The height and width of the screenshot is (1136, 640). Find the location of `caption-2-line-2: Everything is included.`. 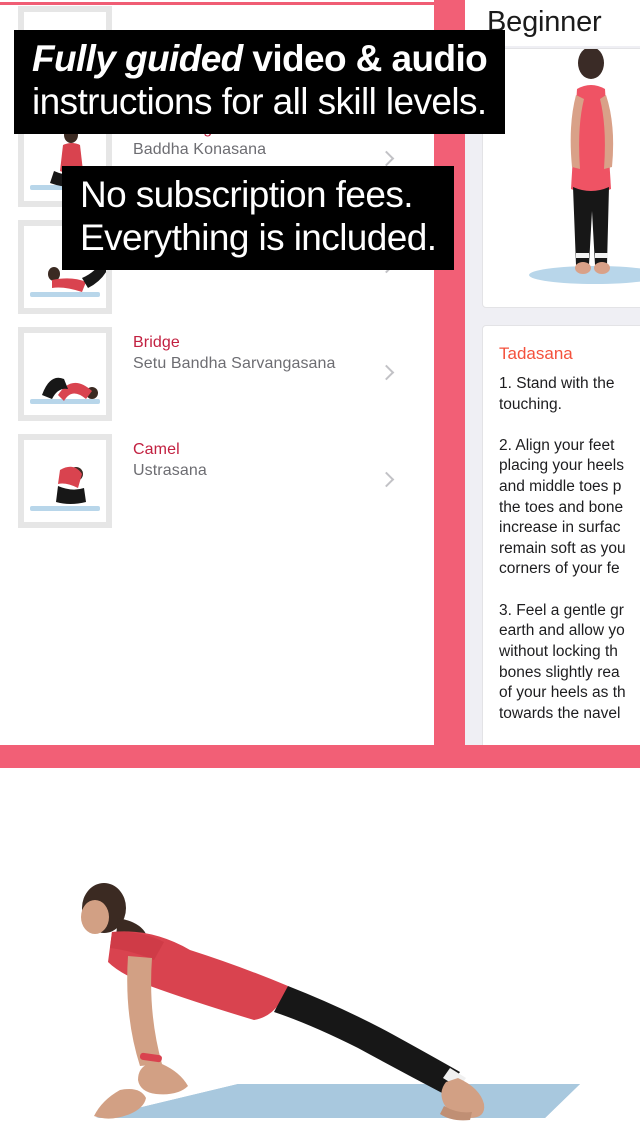

caption-2-line-2: Everything is included. is located at coordinates (258, 237).